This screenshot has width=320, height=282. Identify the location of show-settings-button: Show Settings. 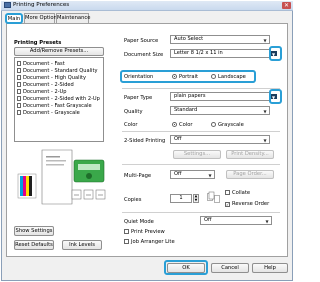
(34, 231).